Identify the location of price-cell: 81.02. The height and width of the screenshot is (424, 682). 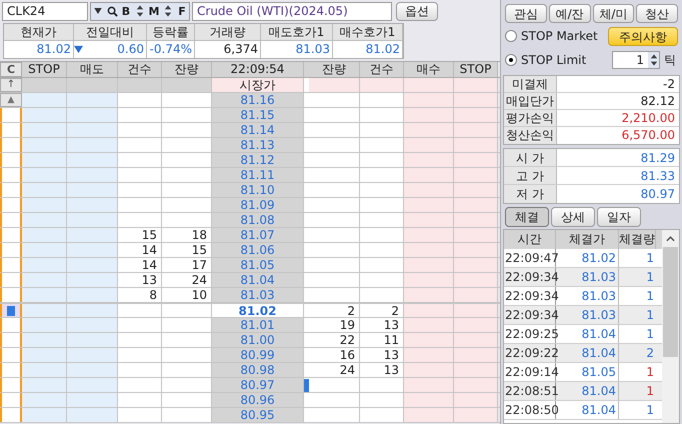
(258, 310).